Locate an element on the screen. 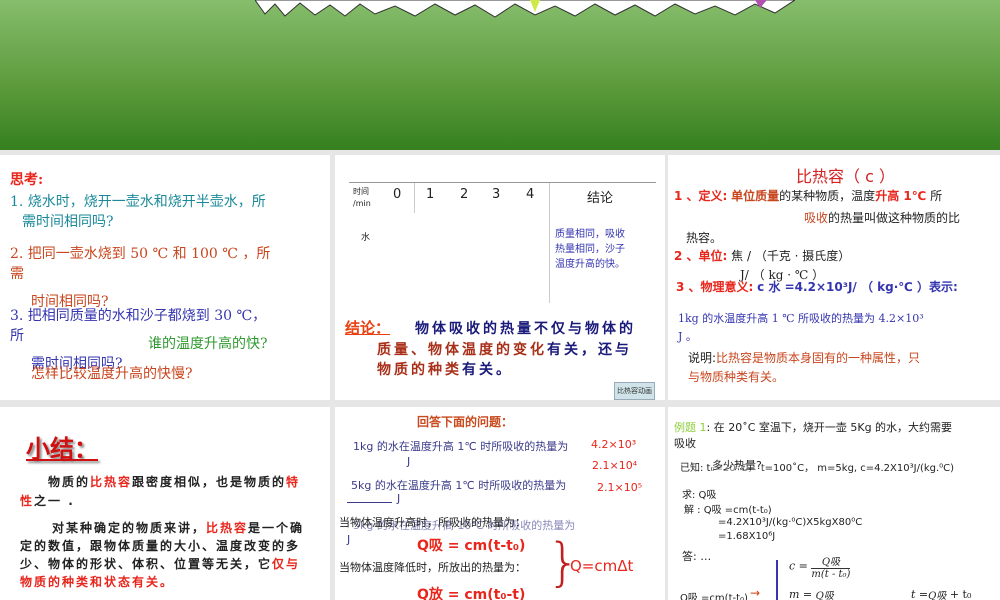 Image resolution: width=1000 pixels, height=600 pixels. solution: 解 : Q吸 =cm(t-t₀) is located at coordinates (728, 510).